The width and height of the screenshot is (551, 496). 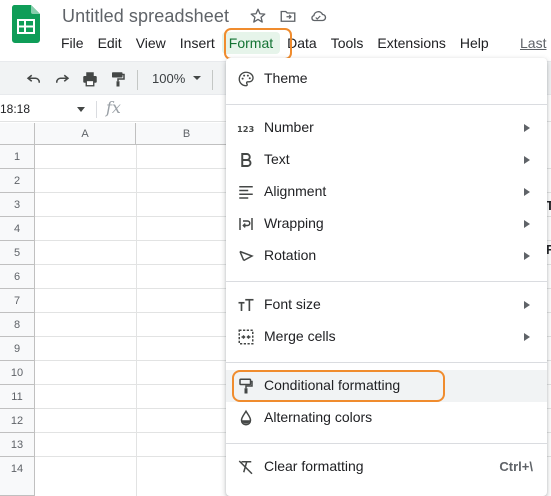 What do you see at coordinates (386, 418) in the screenshot?
I see `menu-item-alternating-colors: Alternating colors` at bounding box center [386, 418].